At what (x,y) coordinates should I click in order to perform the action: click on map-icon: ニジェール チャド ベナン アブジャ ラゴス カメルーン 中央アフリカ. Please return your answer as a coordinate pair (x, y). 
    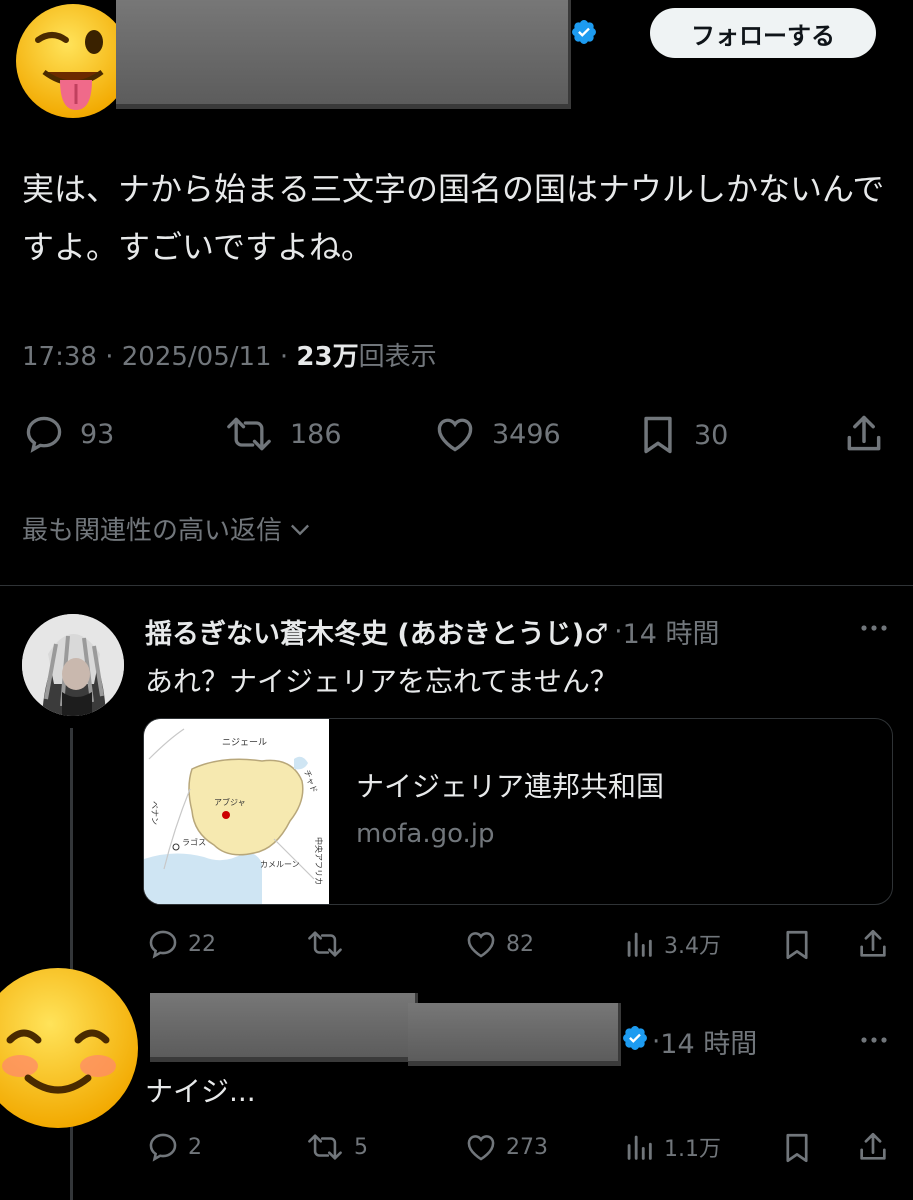
    Looking at the image, I should click on (236, 811).